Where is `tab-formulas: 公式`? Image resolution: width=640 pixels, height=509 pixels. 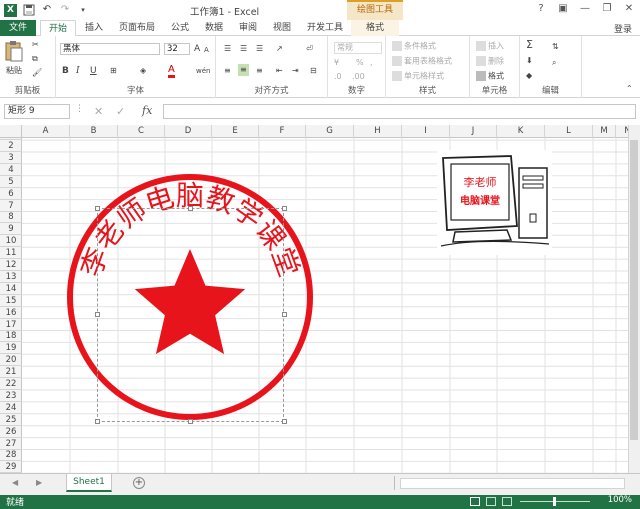 tab-formulas: 公式 is located at coordinates (180, 28).